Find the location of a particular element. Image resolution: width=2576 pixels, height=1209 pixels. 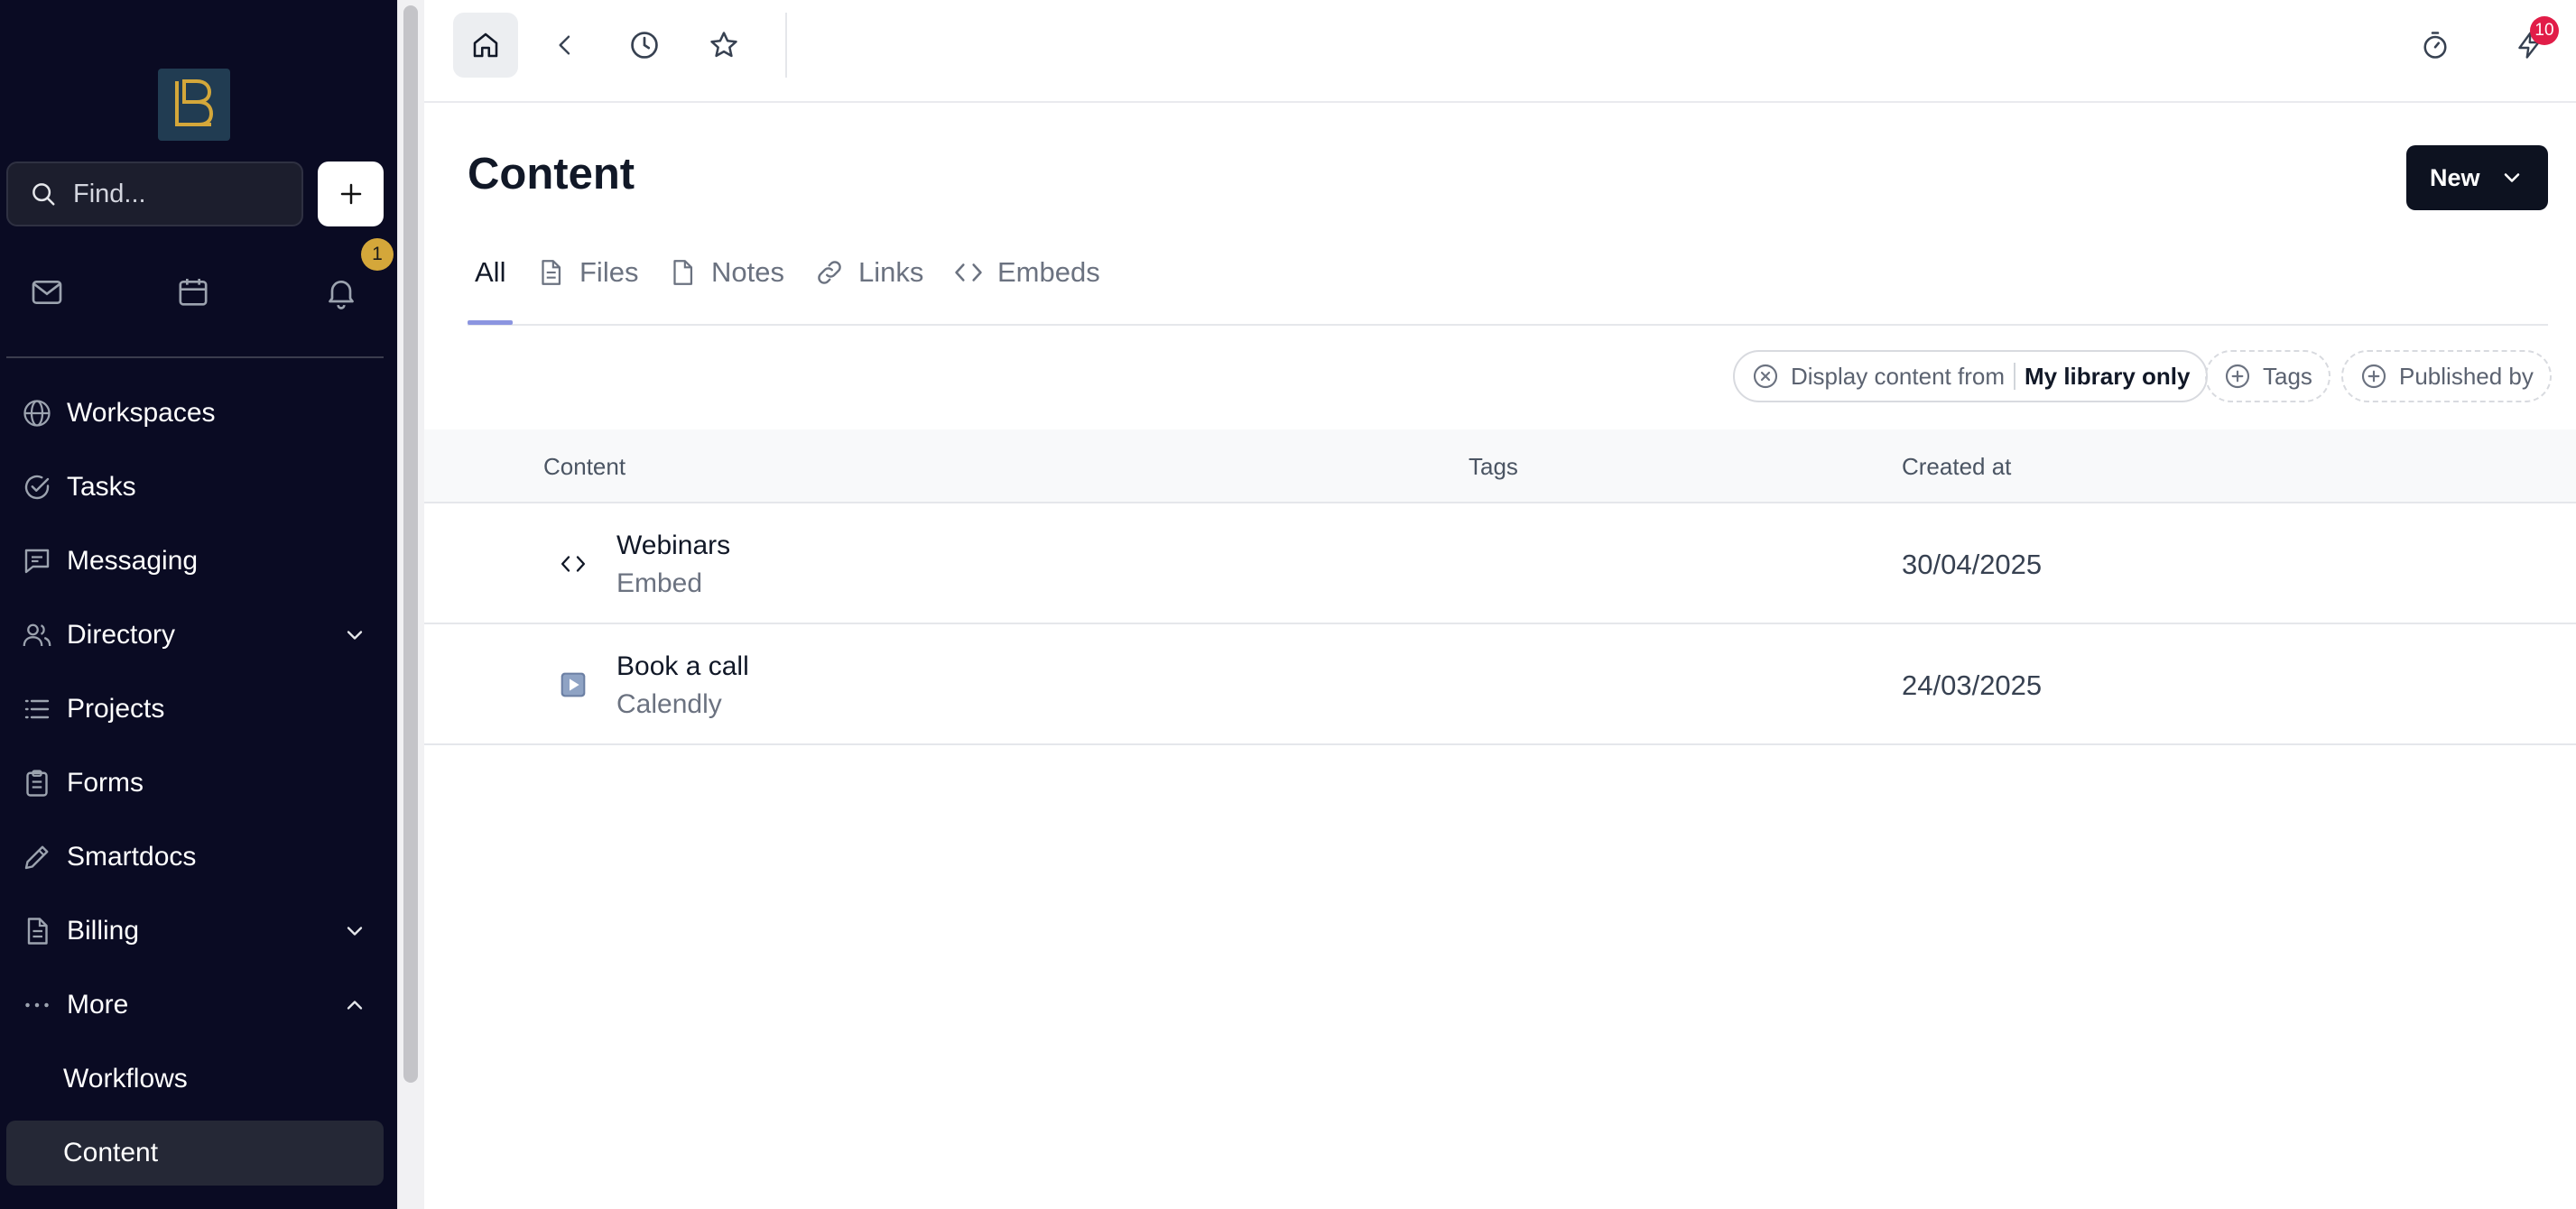

sidebar-item-projects: Projects is located at coordinates (195, 709).